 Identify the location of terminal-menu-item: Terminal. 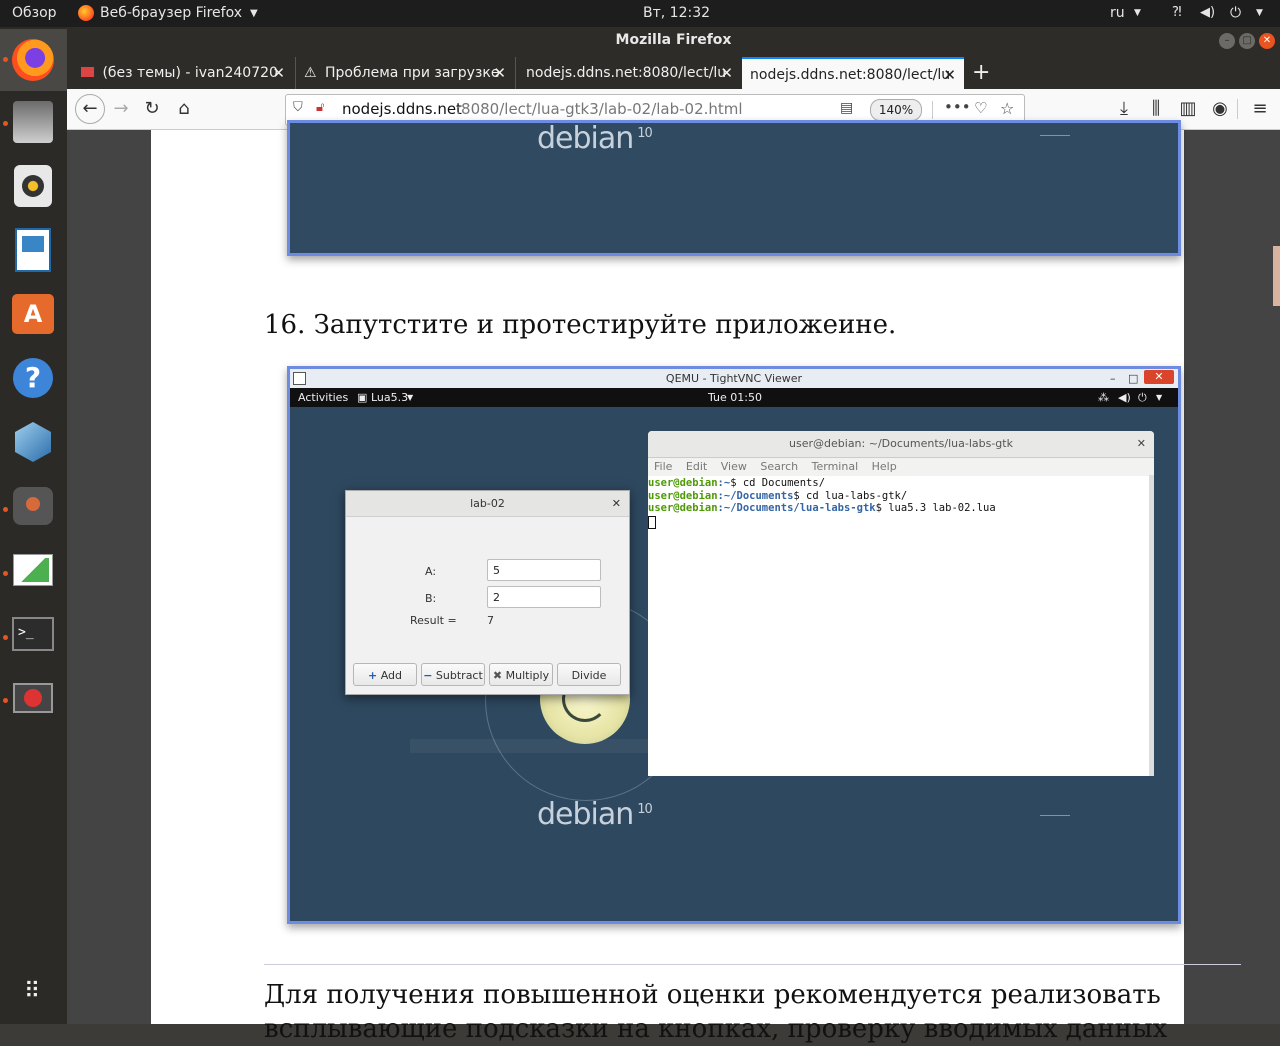
(835, 466).